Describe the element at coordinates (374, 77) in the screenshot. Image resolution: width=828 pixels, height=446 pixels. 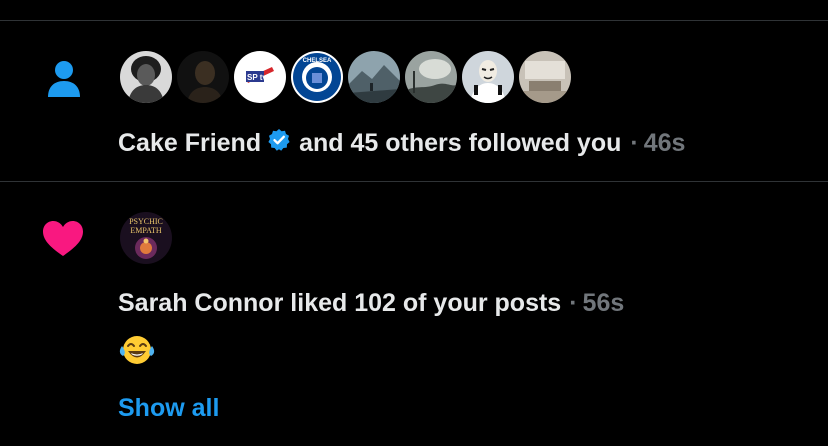
I see `avatar-mountain-landscape` at that location.